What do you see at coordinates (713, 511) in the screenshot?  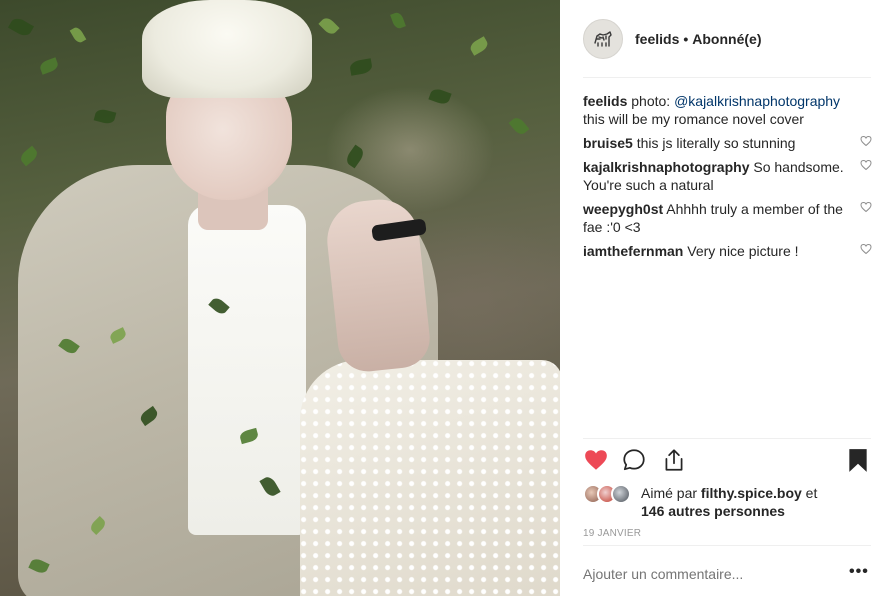 I see `likes-others: 146 autres personnes` at bounding box center [713, 511].